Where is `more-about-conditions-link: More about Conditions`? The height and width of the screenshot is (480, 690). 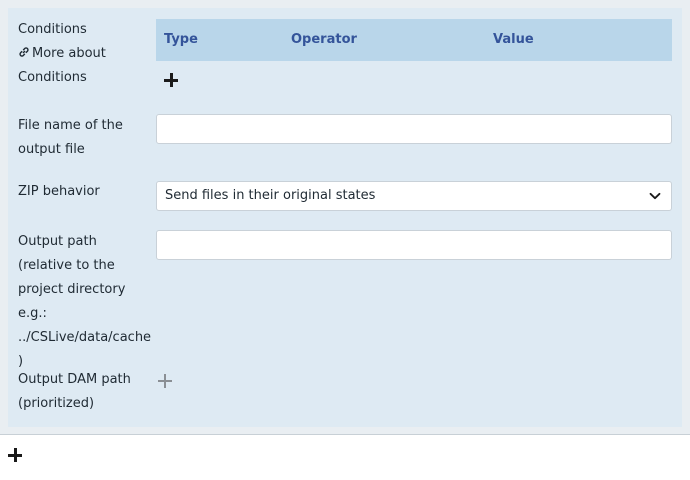
more-about-conditions-link: More about Conditions is located at coordinates (62, 65).